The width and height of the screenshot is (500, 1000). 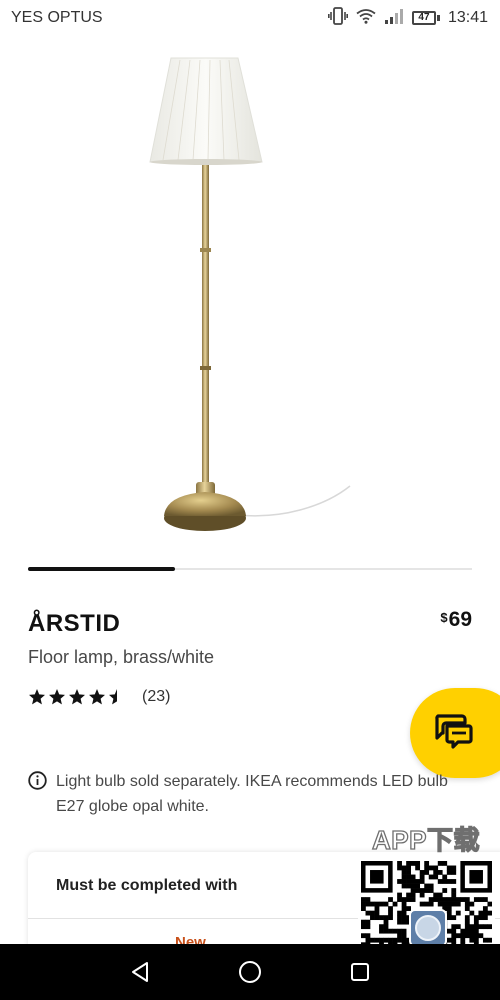 I want to click on home-icon, so click(x=250, y=972).